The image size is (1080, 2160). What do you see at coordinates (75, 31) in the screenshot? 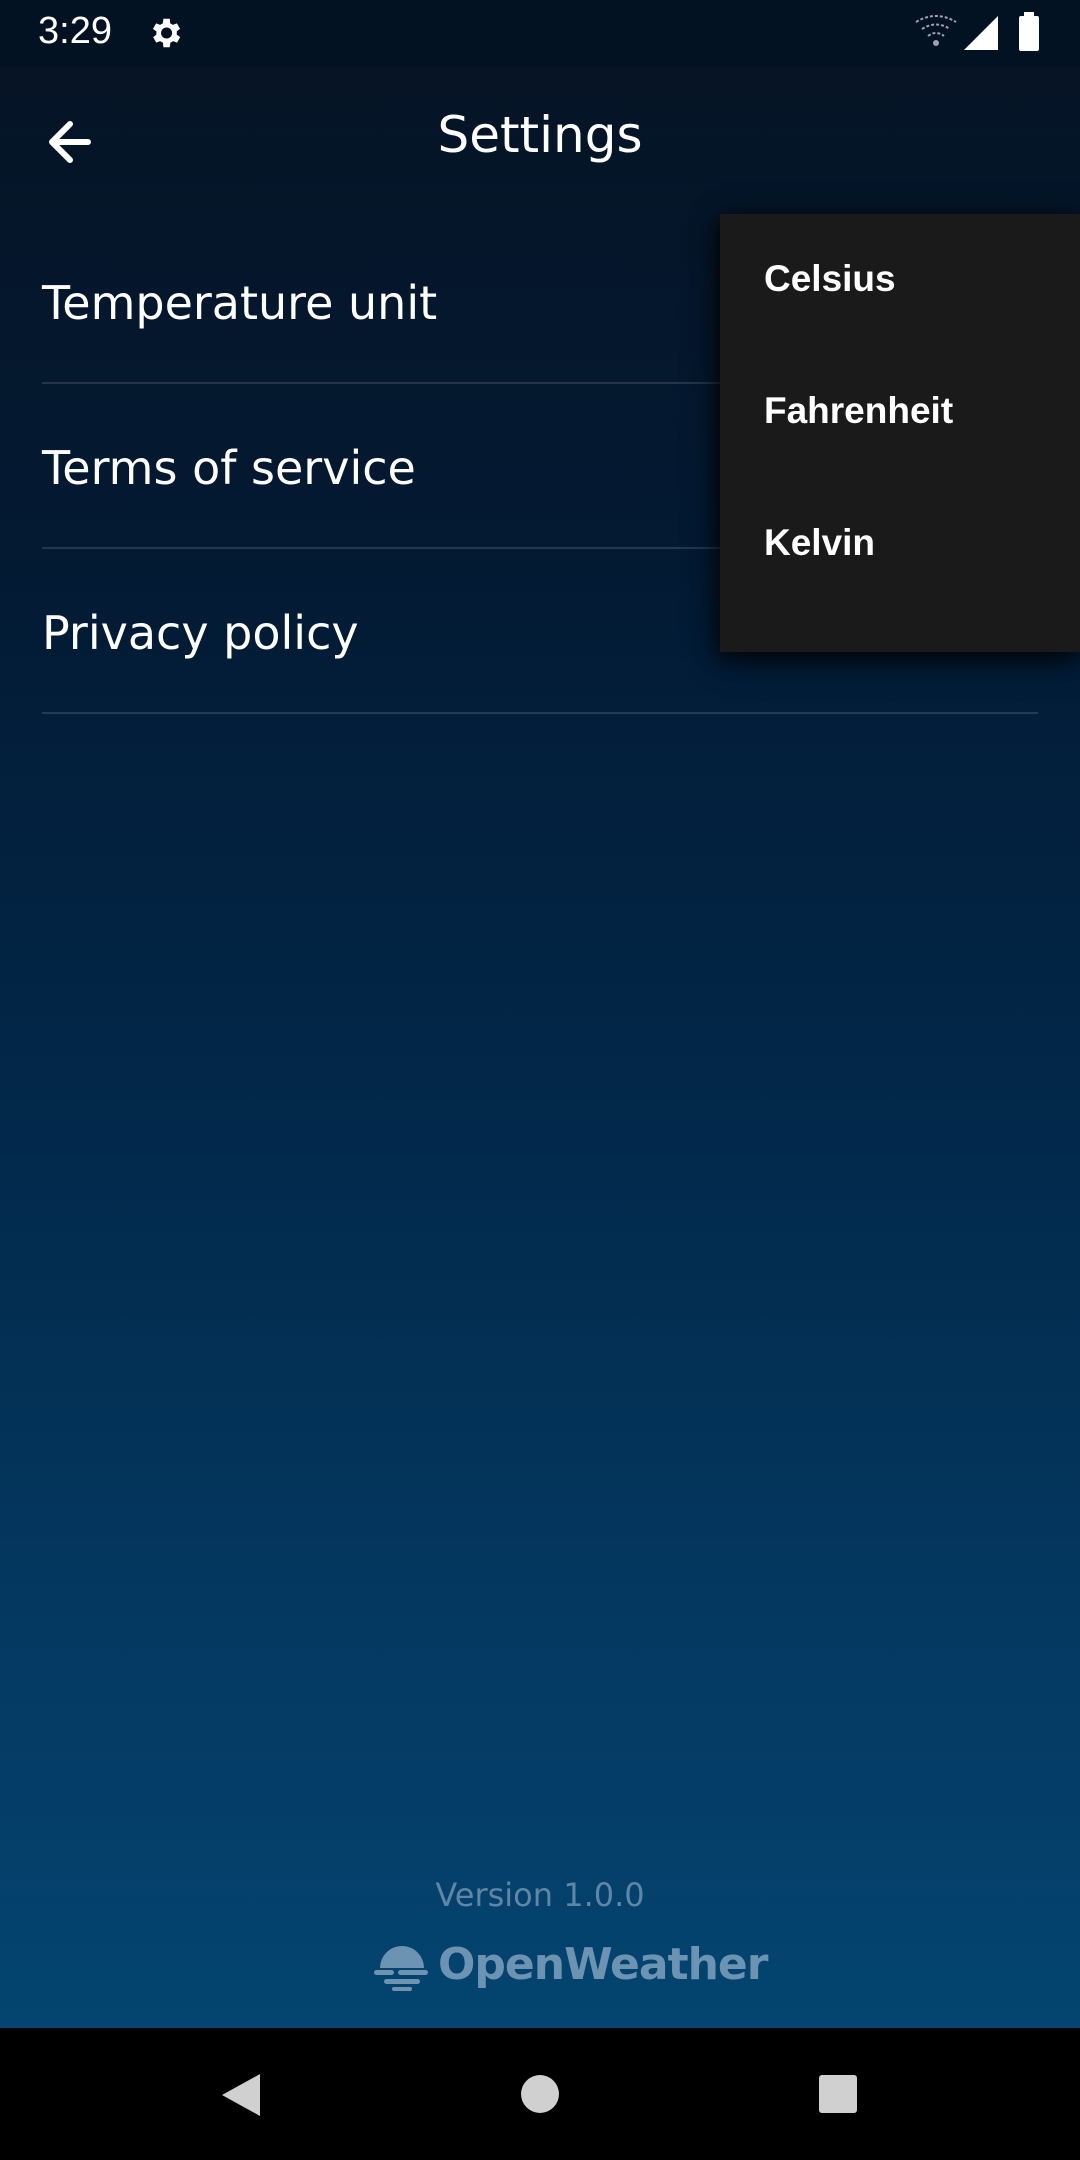
I see `status-time: 3:29` at bounding box center [75, 31].